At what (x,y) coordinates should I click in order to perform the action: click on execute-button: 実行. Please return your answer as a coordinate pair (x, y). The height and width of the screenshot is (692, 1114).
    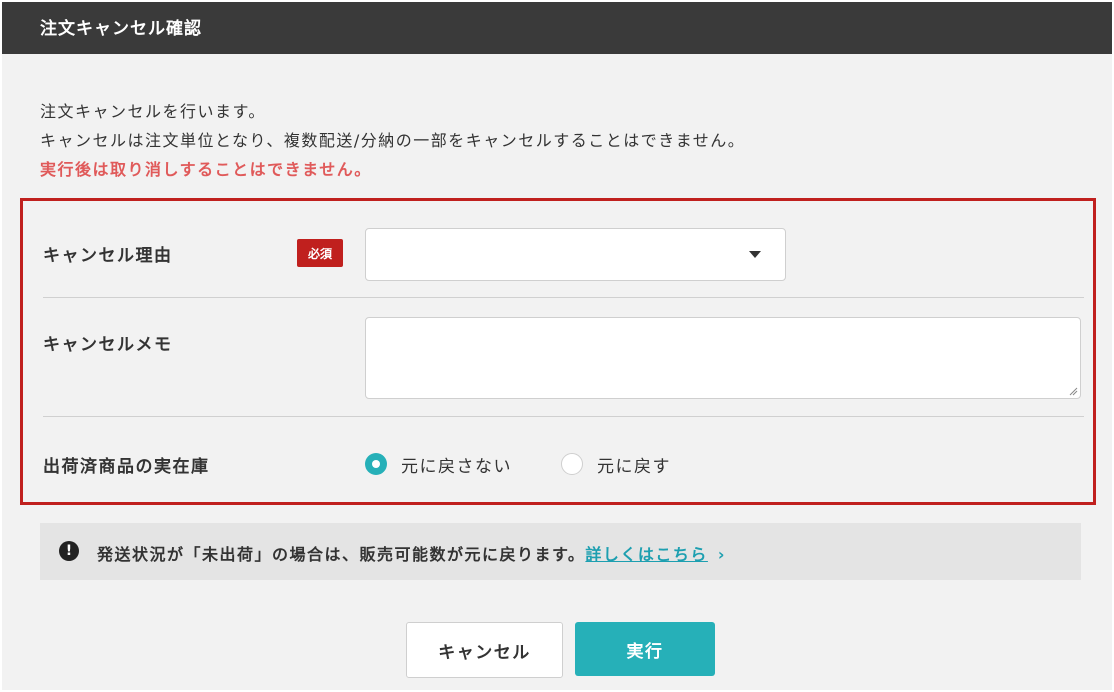
    Looking at the image, I should click on (645, 649).